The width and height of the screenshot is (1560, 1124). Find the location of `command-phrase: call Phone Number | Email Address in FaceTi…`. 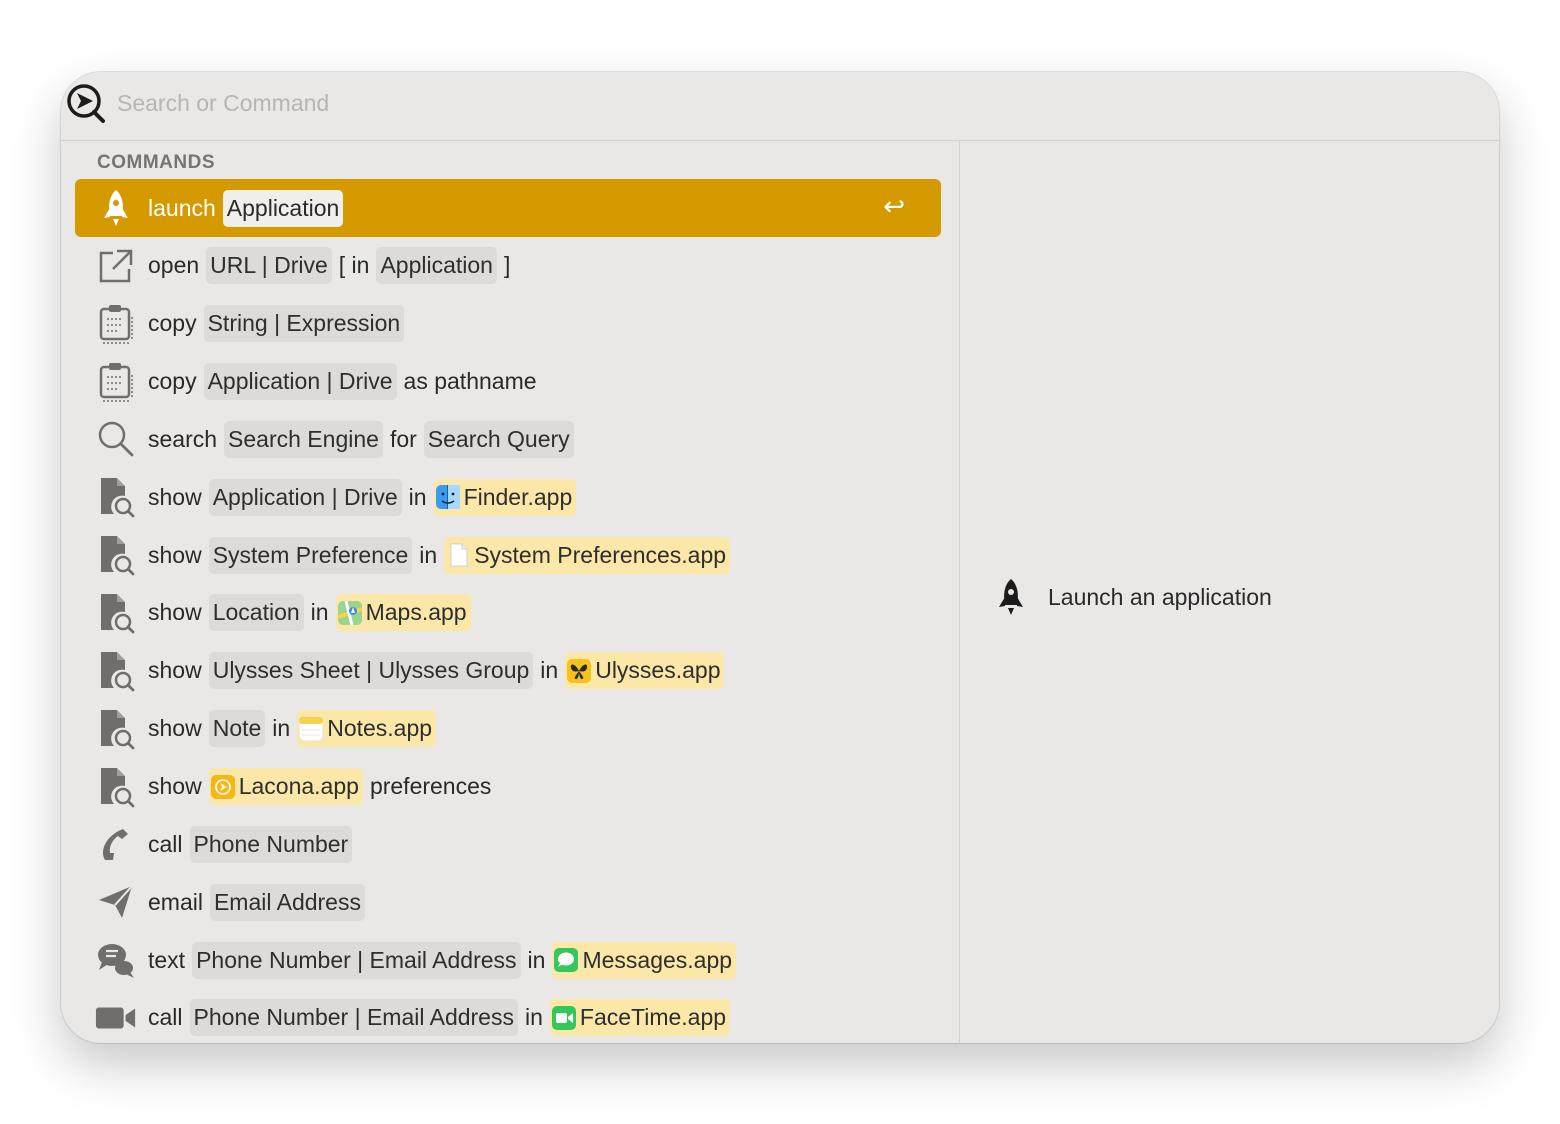

command-phrase: call Phone Number | Email Address in FaceTi… is located at coordinates (442, 1016).